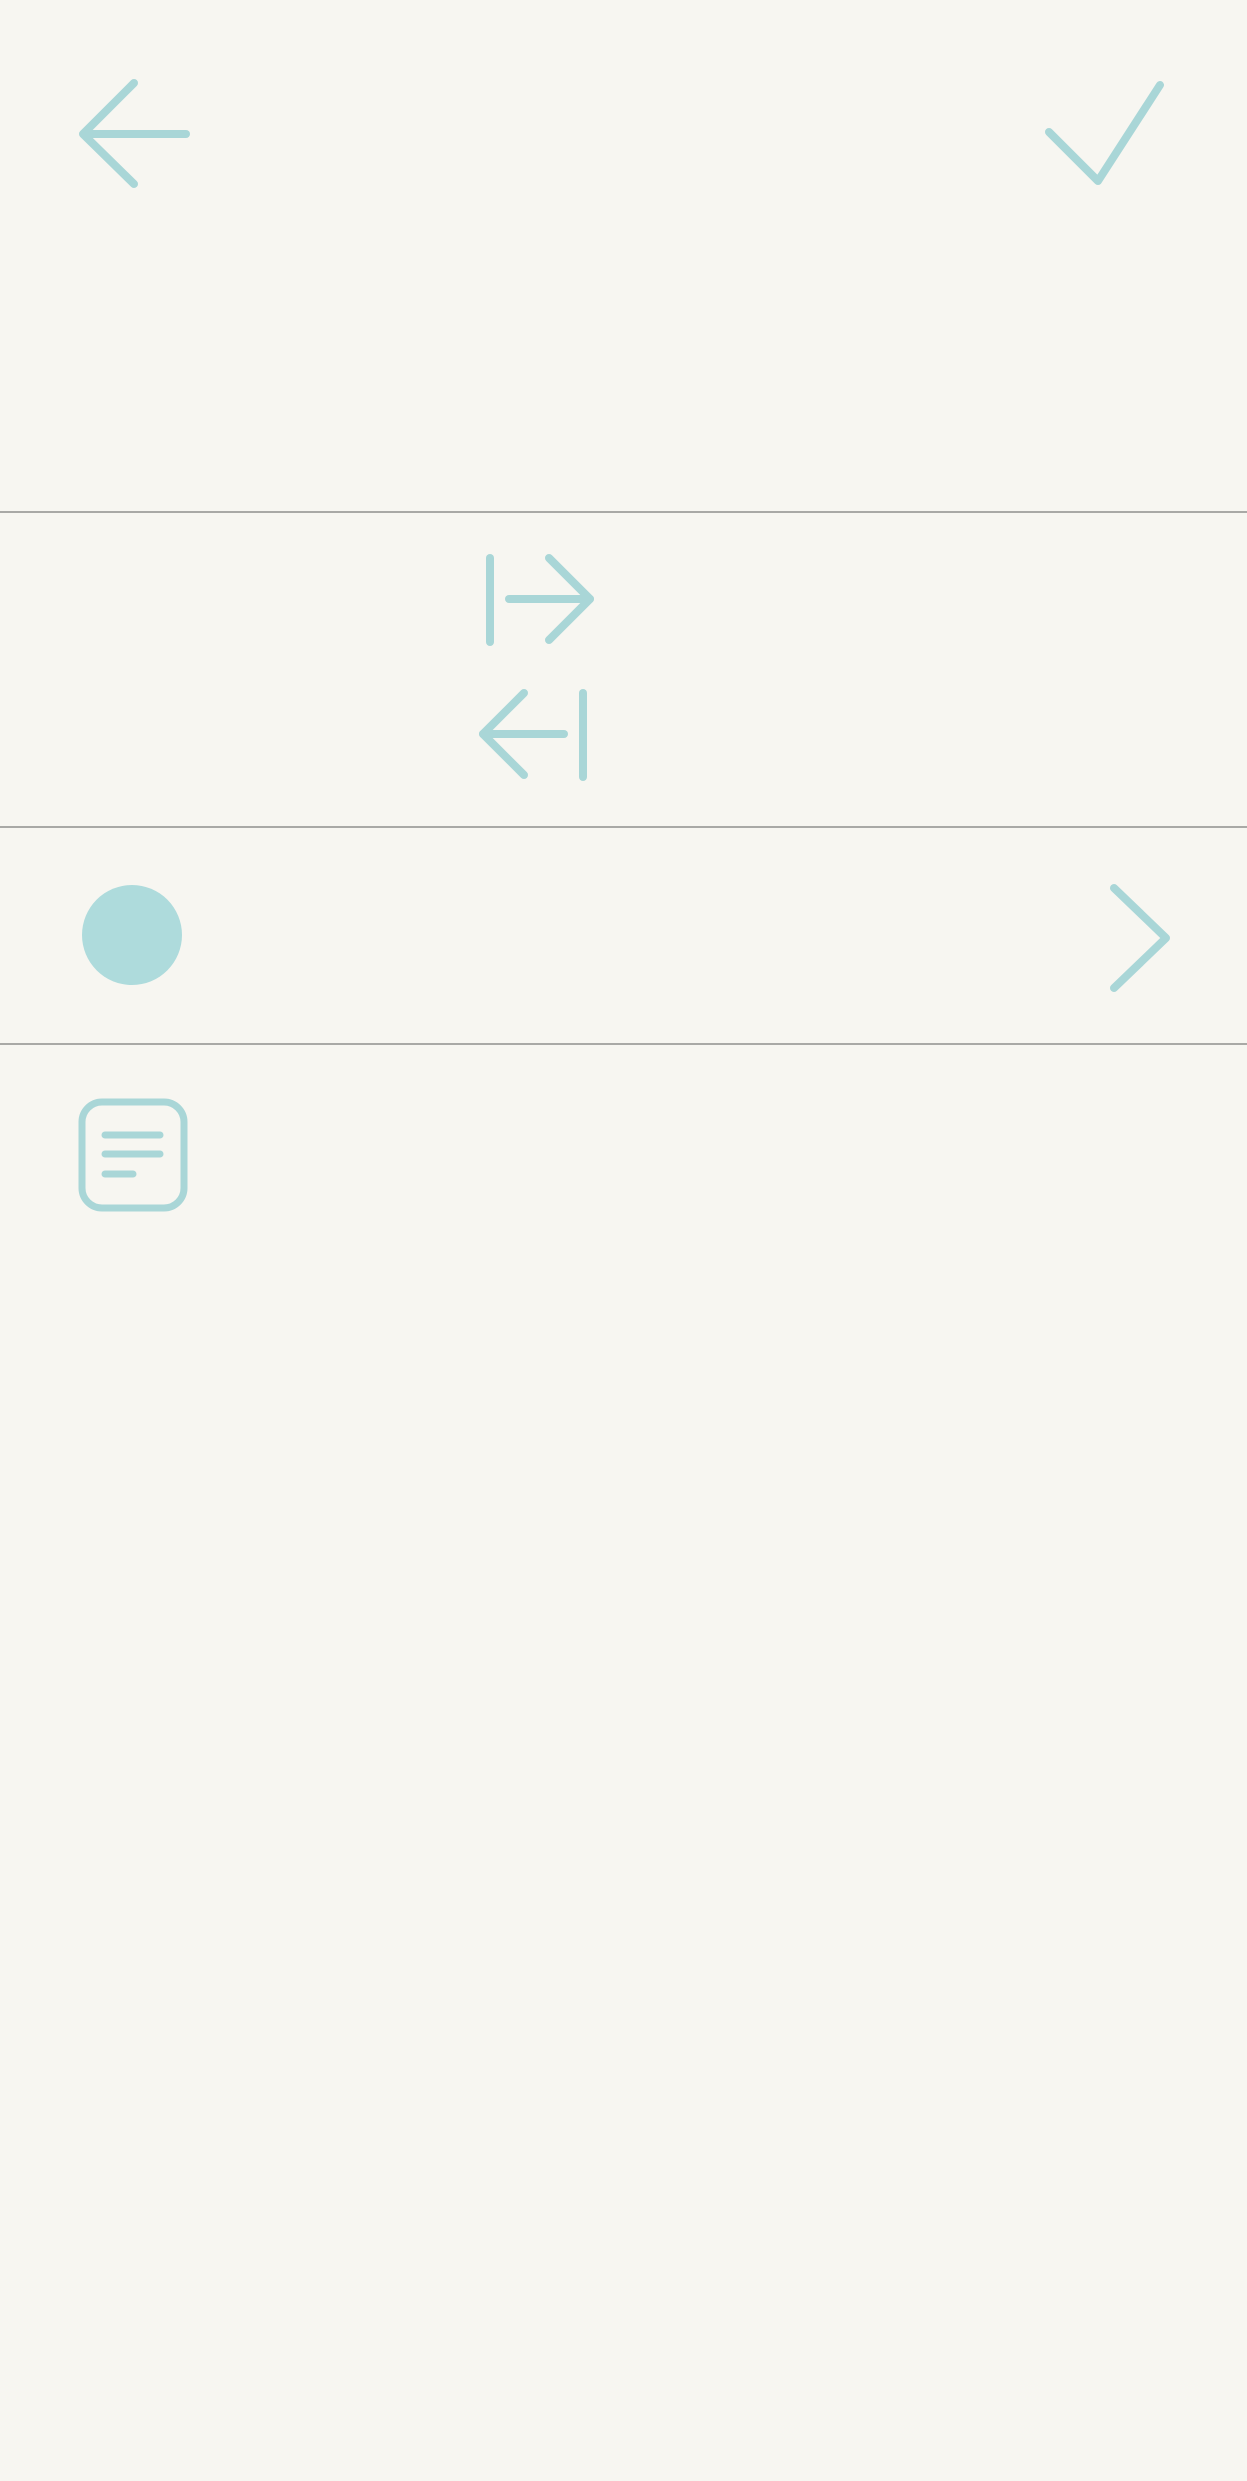 Image resolution: width=1247 pixels, height=2481 pixels. What do you see at coordinates (1145, 935) in the screenshot?
I see `chevron-right-icon` at bounding box center [1145, 935].